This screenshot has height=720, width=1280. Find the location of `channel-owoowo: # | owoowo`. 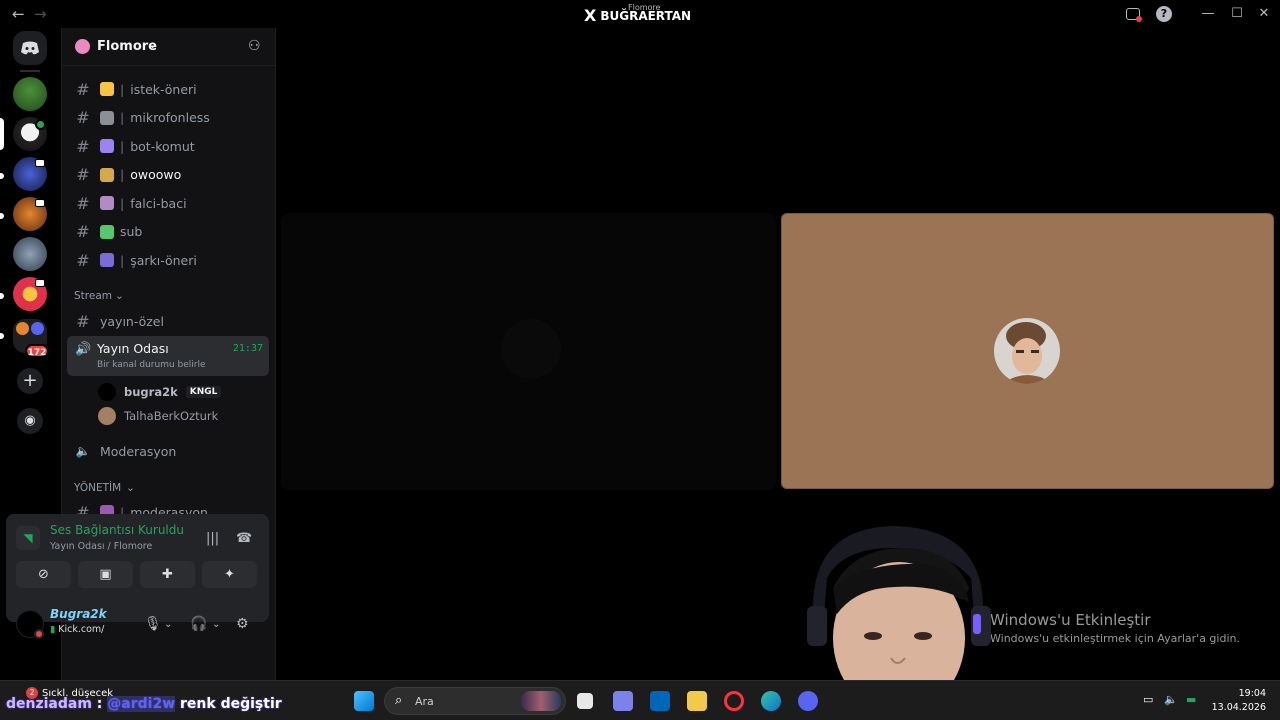

channel-owoowo: # | owoowo is located at coordinates (170, 175).